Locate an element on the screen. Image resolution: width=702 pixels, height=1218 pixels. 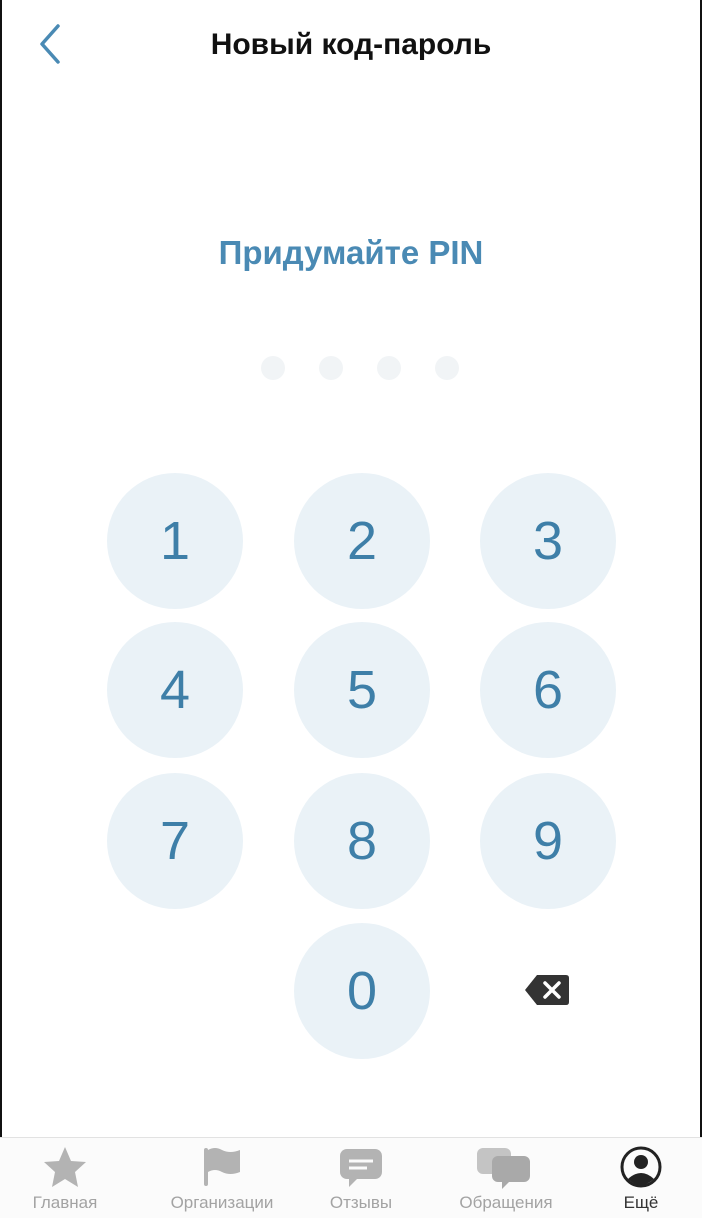
key-6: 6 is located at coordinates (548, 690).